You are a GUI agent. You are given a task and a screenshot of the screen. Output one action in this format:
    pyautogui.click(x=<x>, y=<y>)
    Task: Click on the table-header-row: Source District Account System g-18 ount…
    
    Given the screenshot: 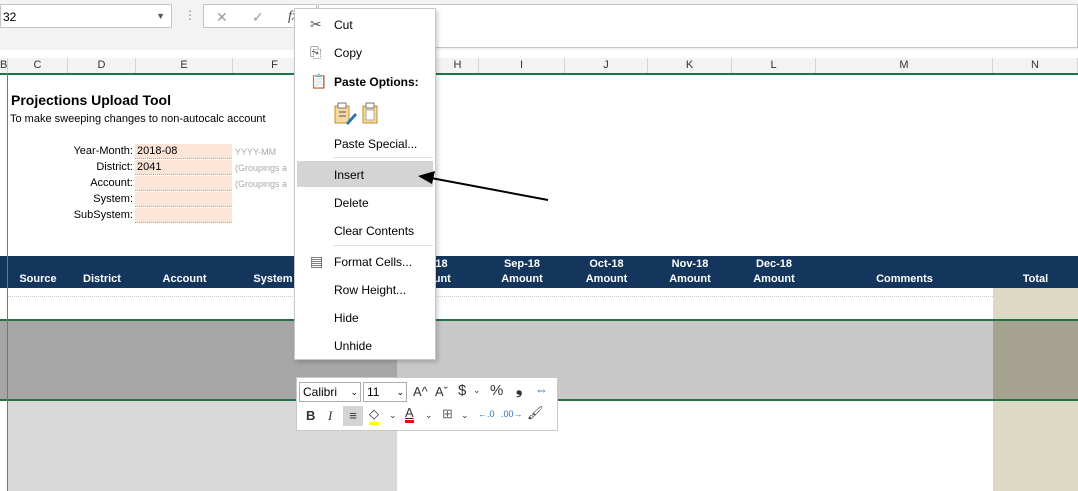 What is the action you would take?
    pyautogui.click(x=539, y=272)
    